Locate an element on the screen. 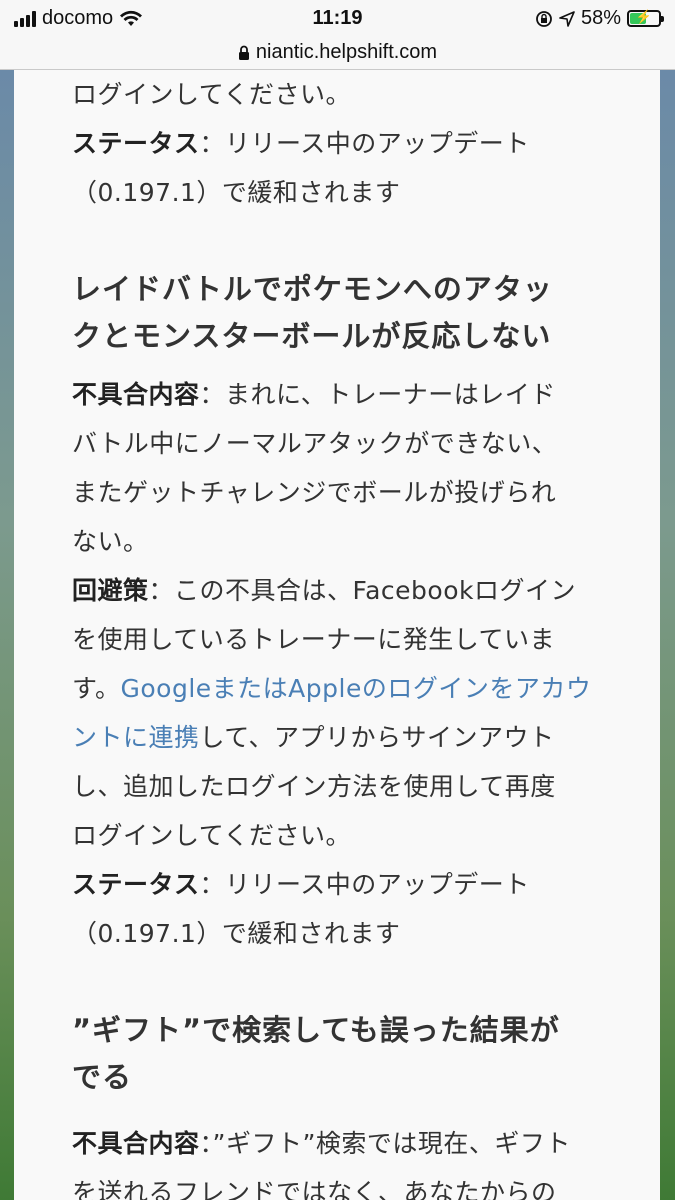 The image size is (675, 1200). top-paragraph: ログインしてください。 is located at coordinates (212, 94).